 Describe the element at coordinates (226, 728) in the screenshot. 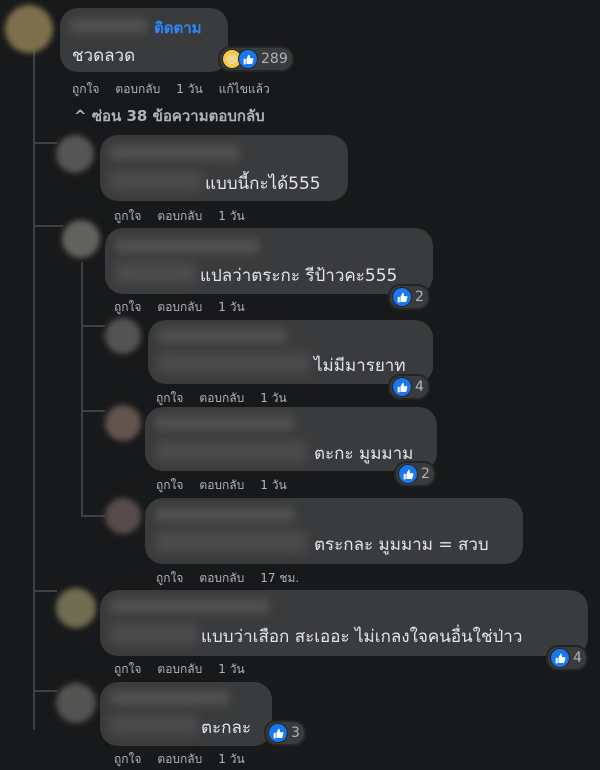

I see `reply-text: ตะกละ` at that location.